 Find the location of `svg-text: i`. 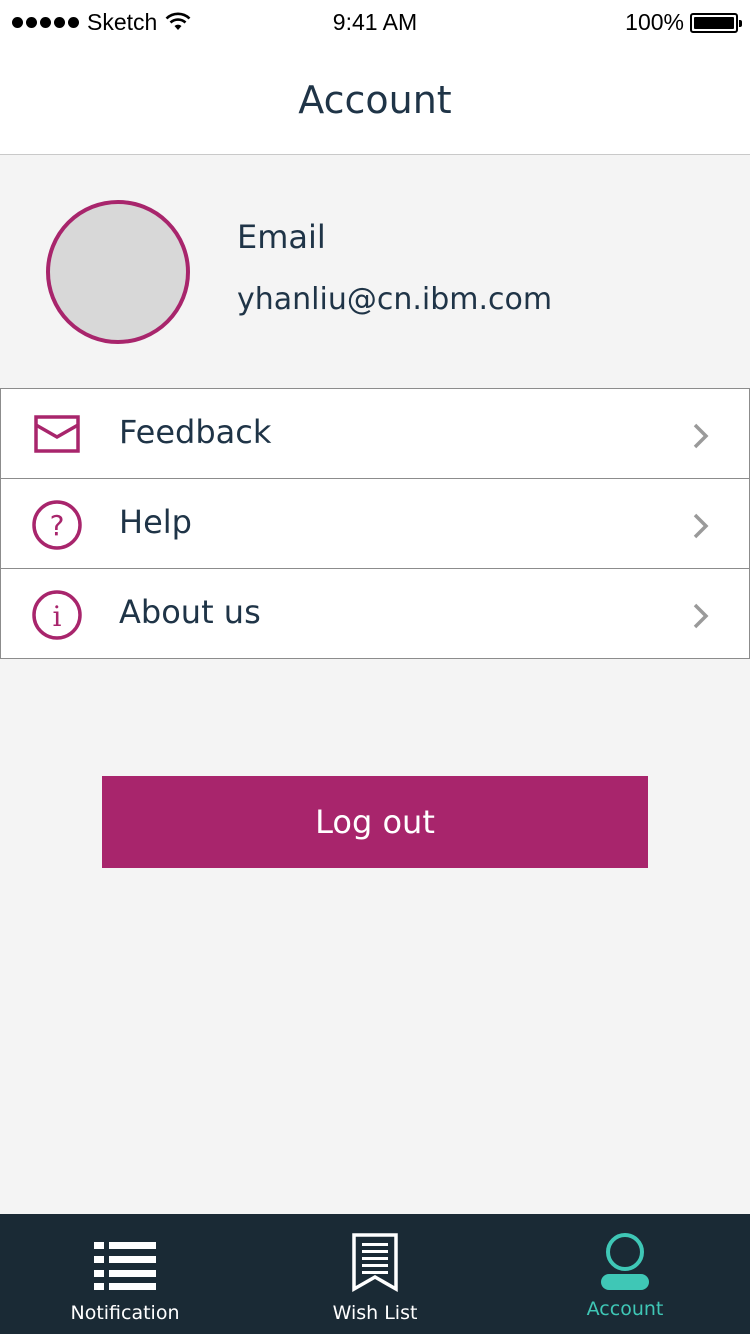

svg-text: i is located at coordinates (57, 616).